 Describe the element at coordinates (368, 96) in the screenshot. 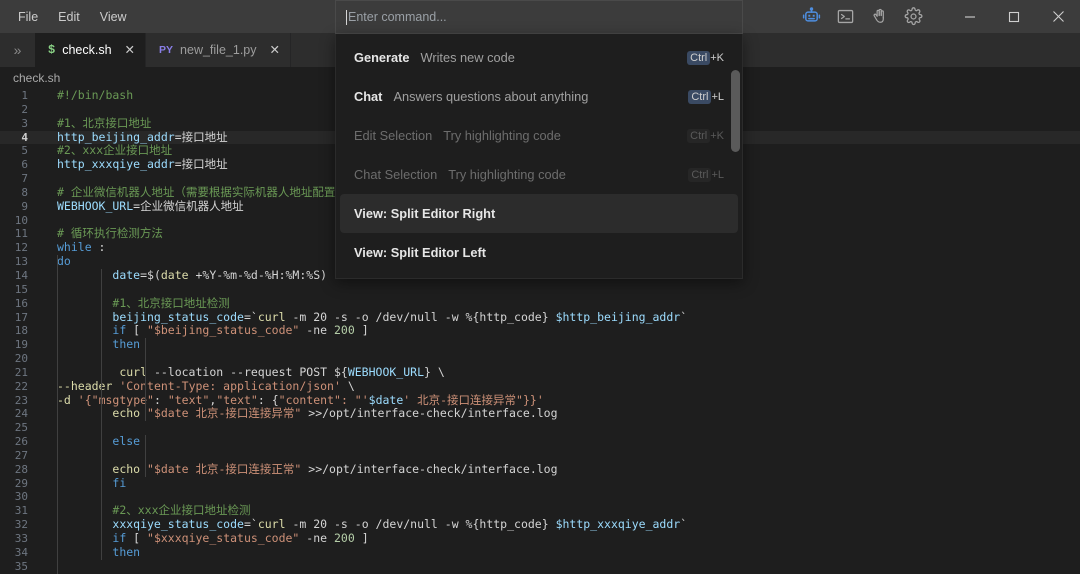

I see `command-item-title: Chat` at that location.